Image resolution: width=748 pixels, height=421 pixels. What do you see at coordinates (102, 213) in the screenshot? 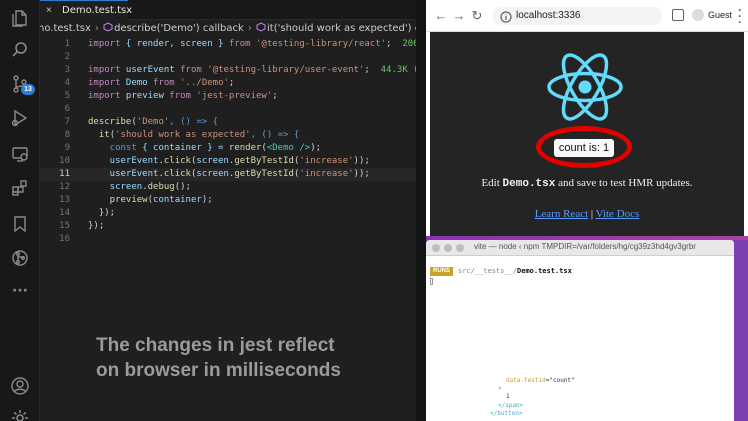
I see `code-token: });` at bounding box center [102, 213].